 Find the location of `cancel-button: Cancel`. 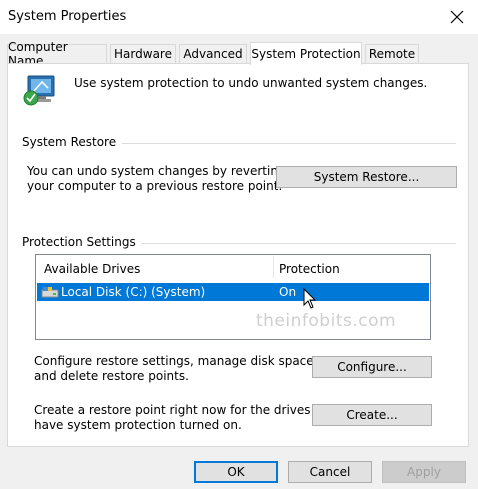

cancel-button: Cancel is located at coordinates (330, 472).